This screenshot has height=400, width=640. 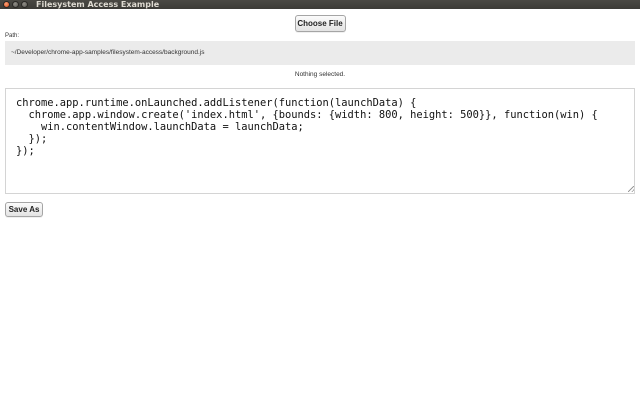 What do you see at coordinates (320, 4) in the screenshot?
I see `title-bar: Filesystem Access Example` at bounding box center [320, 4].